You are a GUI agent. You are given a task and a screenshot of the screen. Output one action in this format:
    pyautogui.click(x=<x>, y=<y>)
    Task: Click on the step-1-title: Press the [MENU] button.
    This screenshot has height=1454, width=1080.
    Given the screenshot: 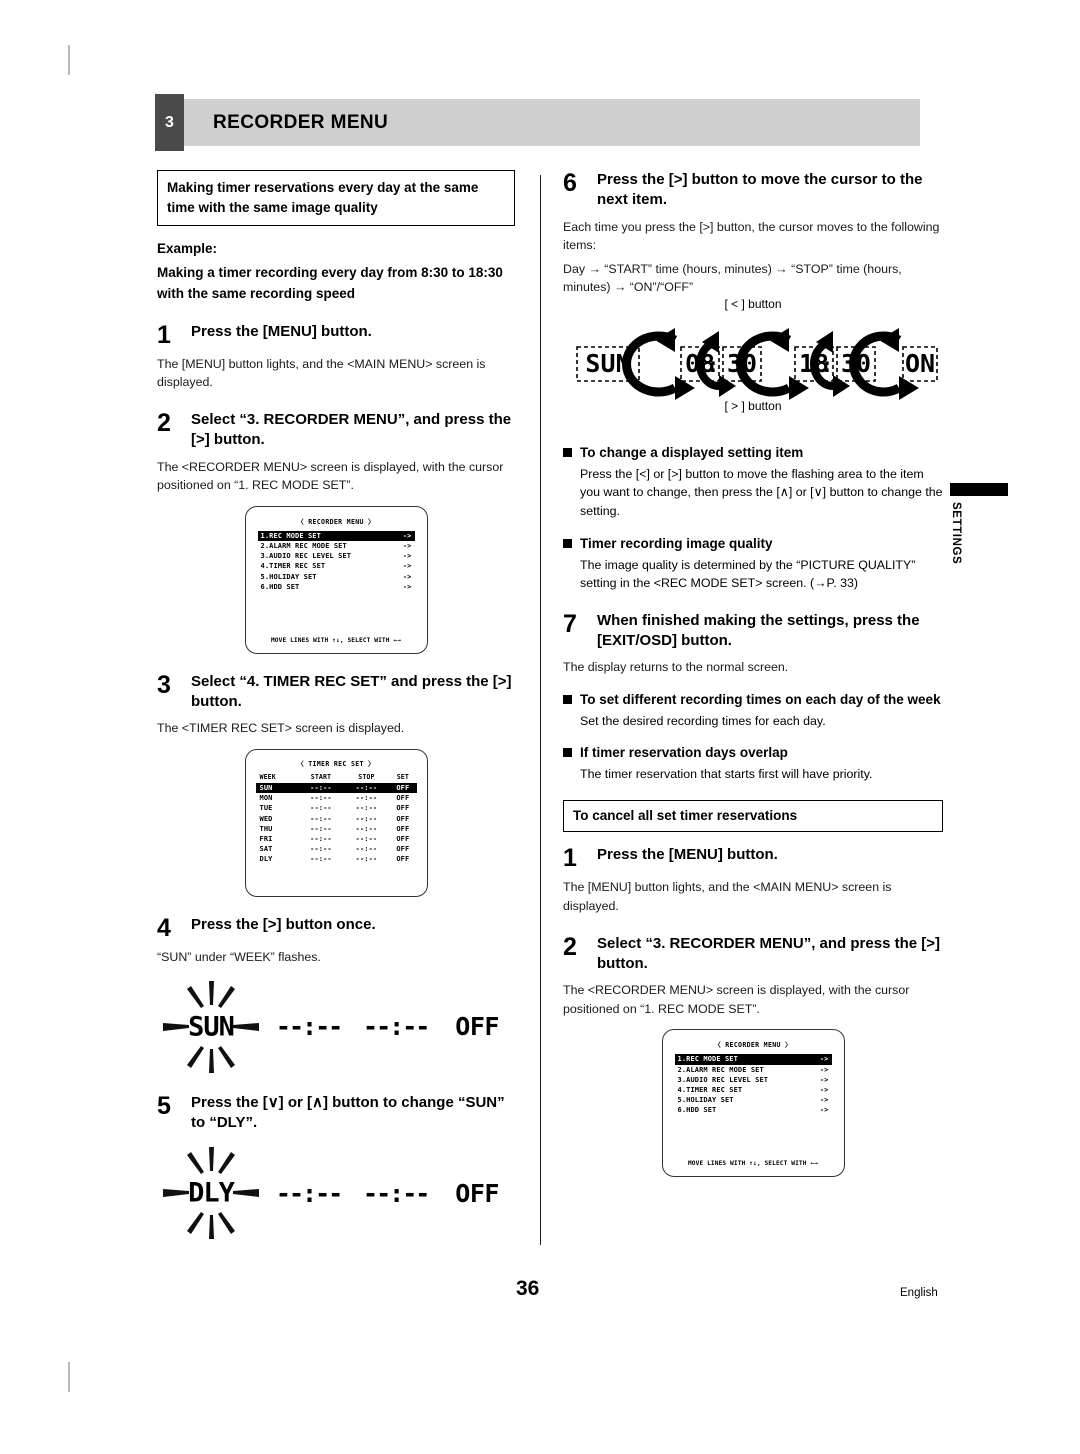 What is the action you would take?
    pyautogui.click(x=281, y=331)
    